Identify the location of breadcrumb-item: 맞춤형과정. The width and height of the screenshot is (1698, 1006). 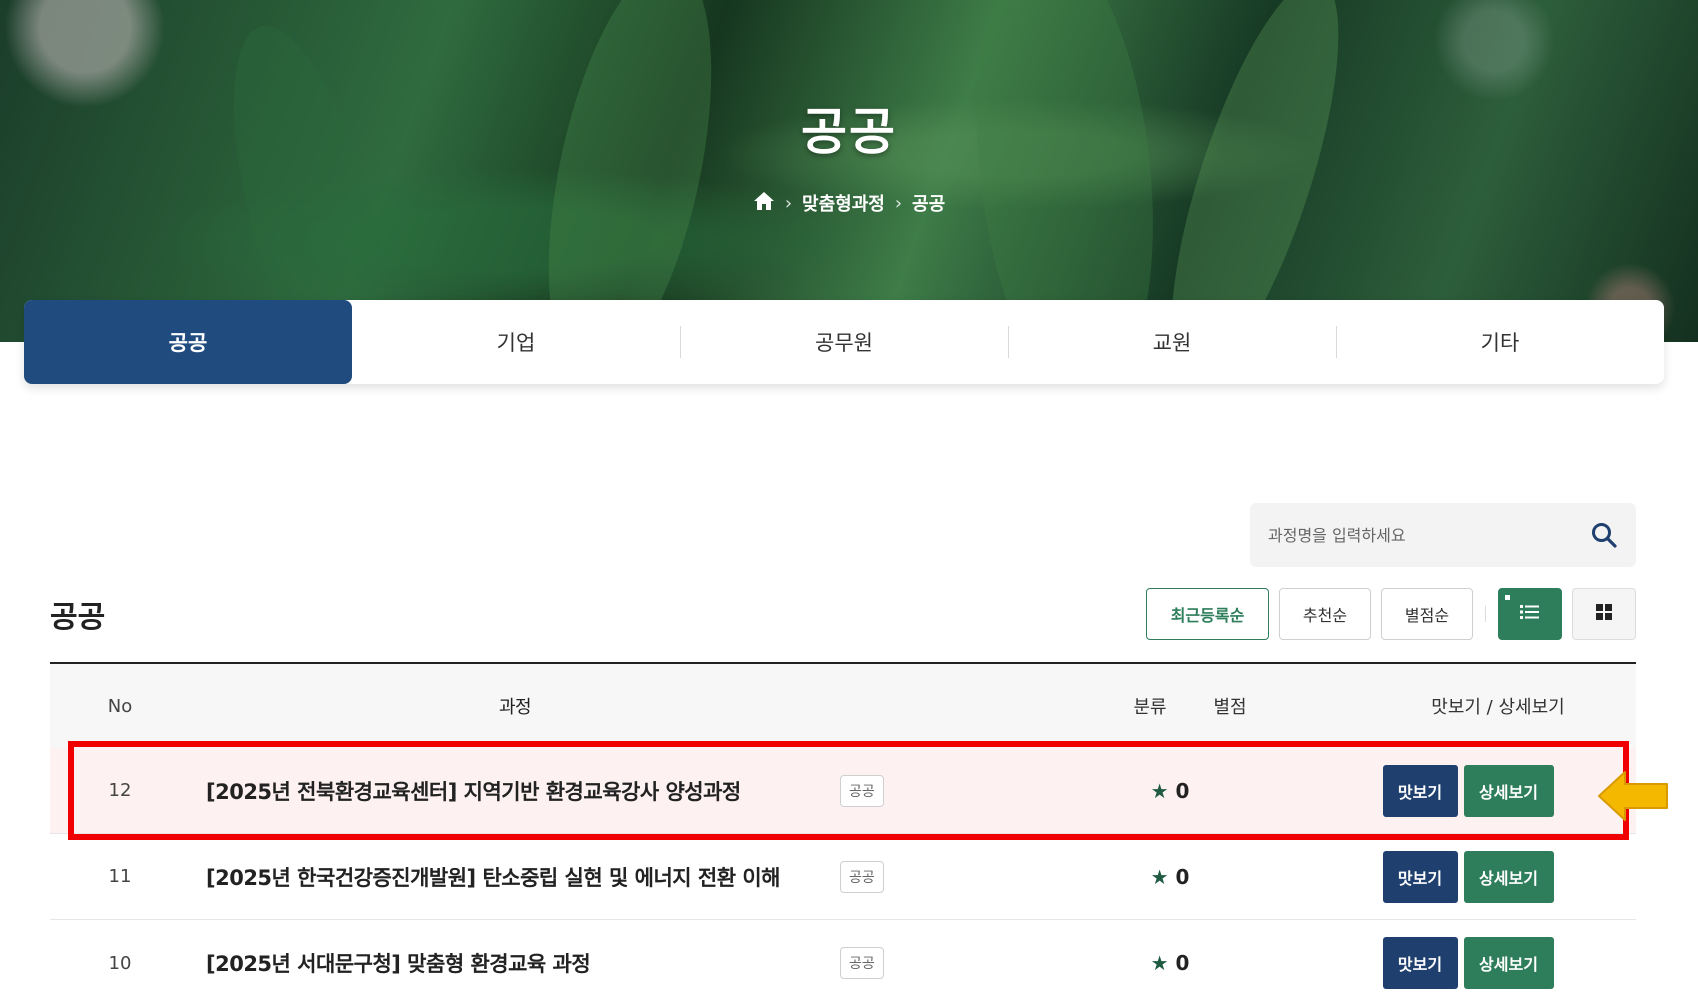
(843, 203).